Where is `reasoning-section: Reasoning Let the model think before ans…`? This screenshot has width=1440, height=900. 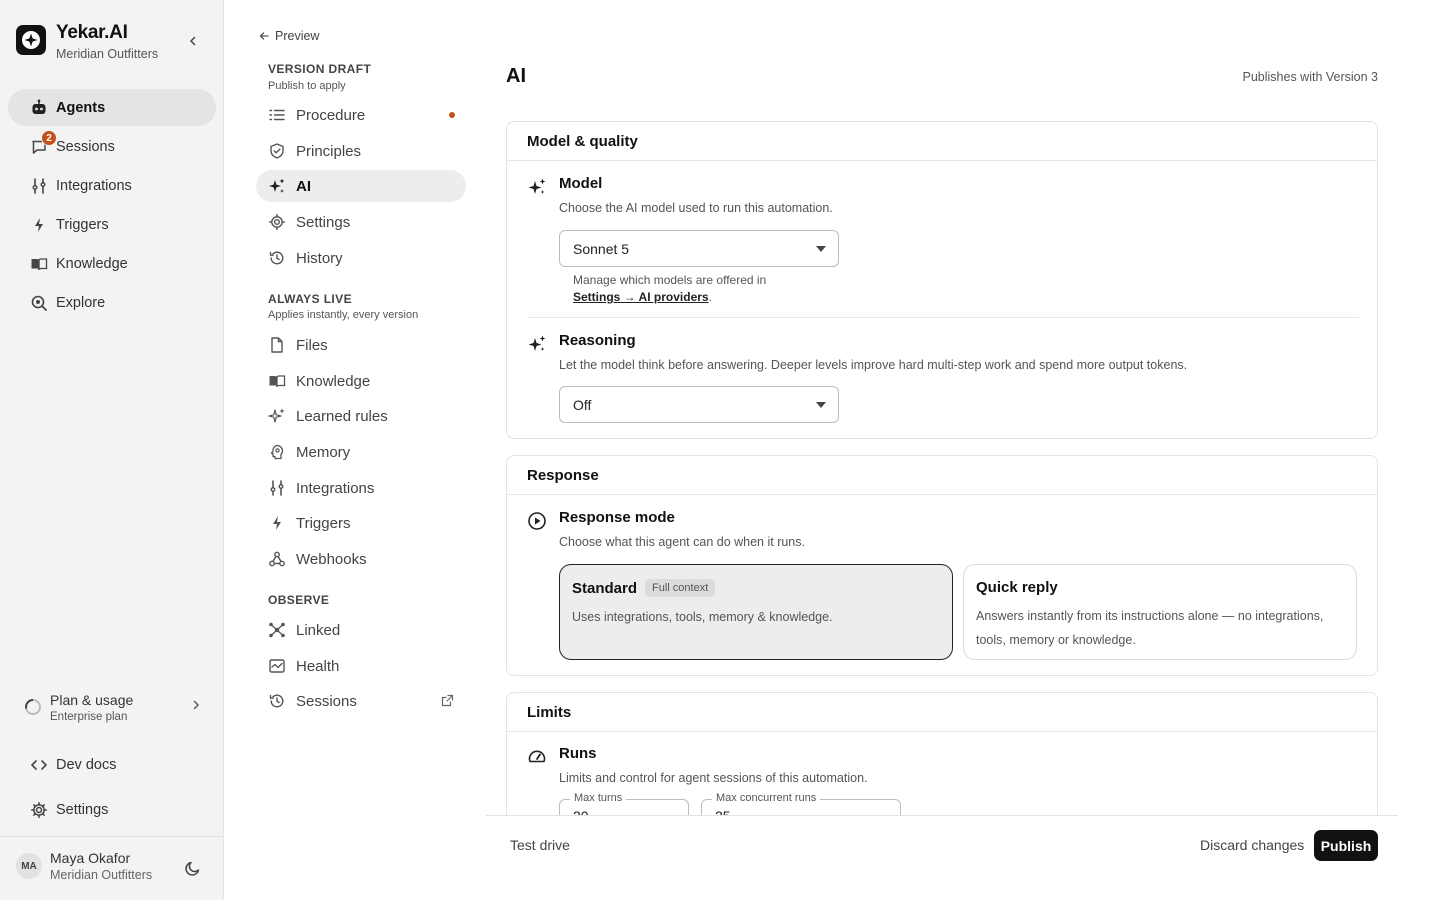 reasoning-section: Reasoning Let the model think before ans… is located at coordinates (942, 382).